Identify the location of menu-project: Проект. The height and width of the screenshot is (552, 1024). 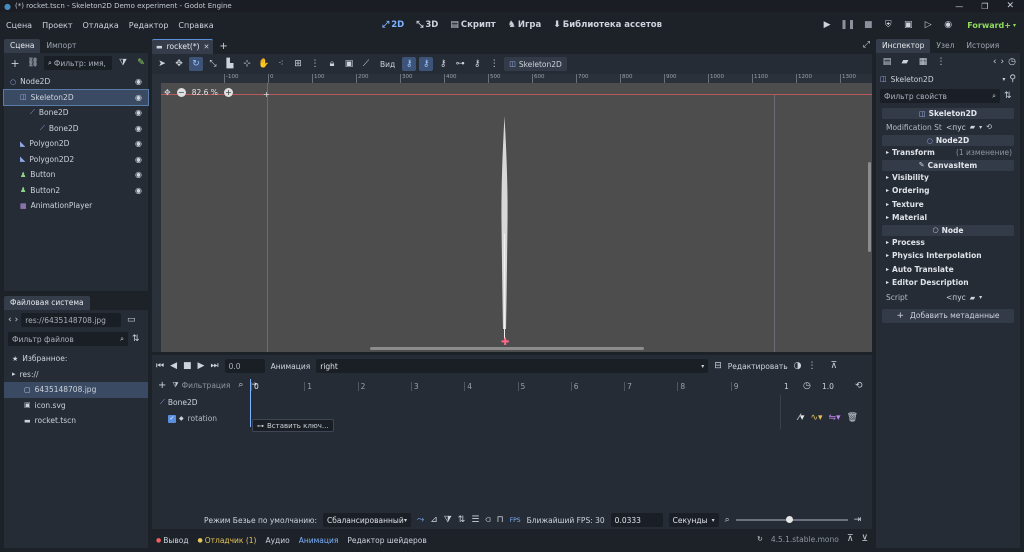
(57, 25).